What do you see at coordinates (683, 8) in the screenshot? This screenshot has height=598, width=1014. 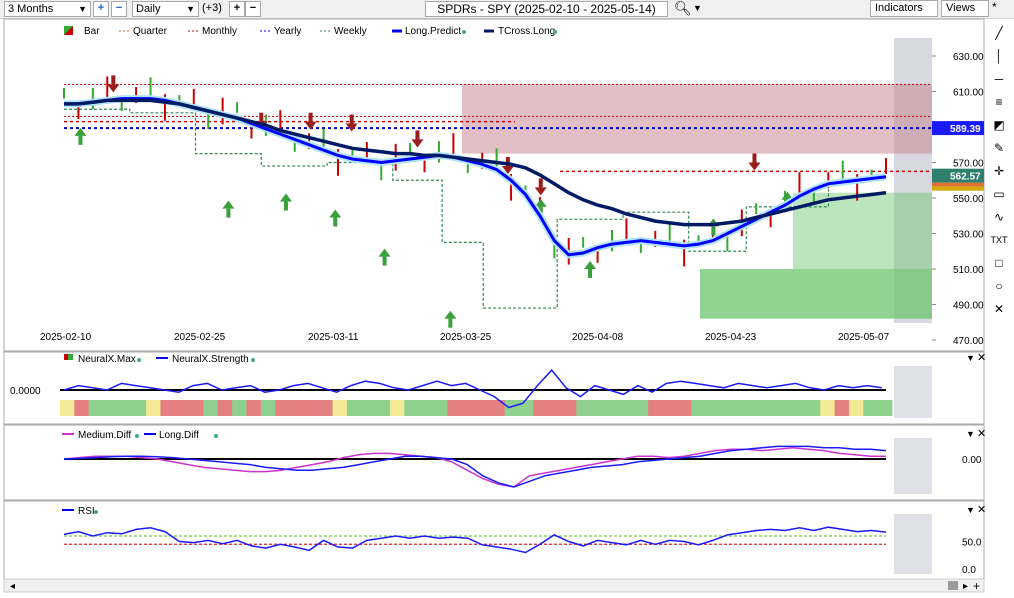 I see `search-icon: 🔍︎` at bounding box center [683, 8].